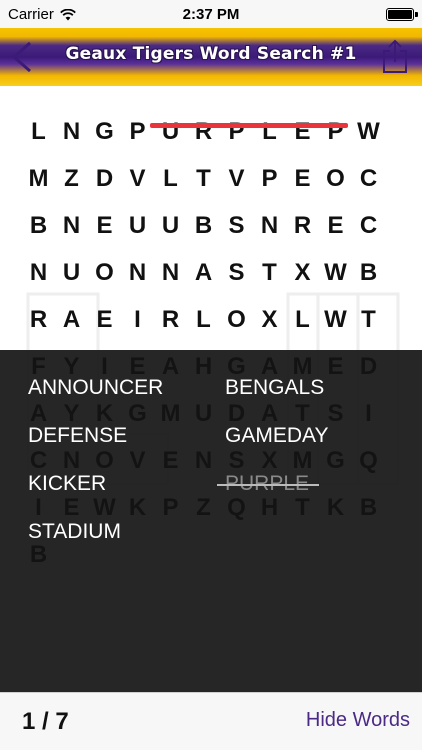  What do you see at coordinates (71, 178) in the screenshot?
I see `grid-cell: Z` at bounding box center [71, 178].